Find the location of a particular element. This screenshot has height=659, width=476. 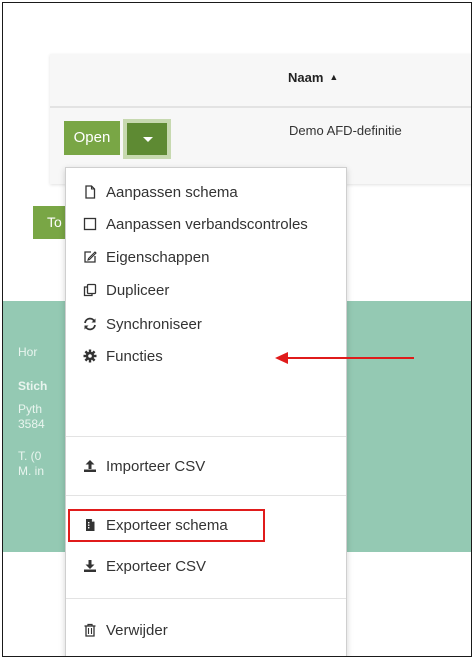

open-dropdown-toggle is located at coordinates (147, 139).